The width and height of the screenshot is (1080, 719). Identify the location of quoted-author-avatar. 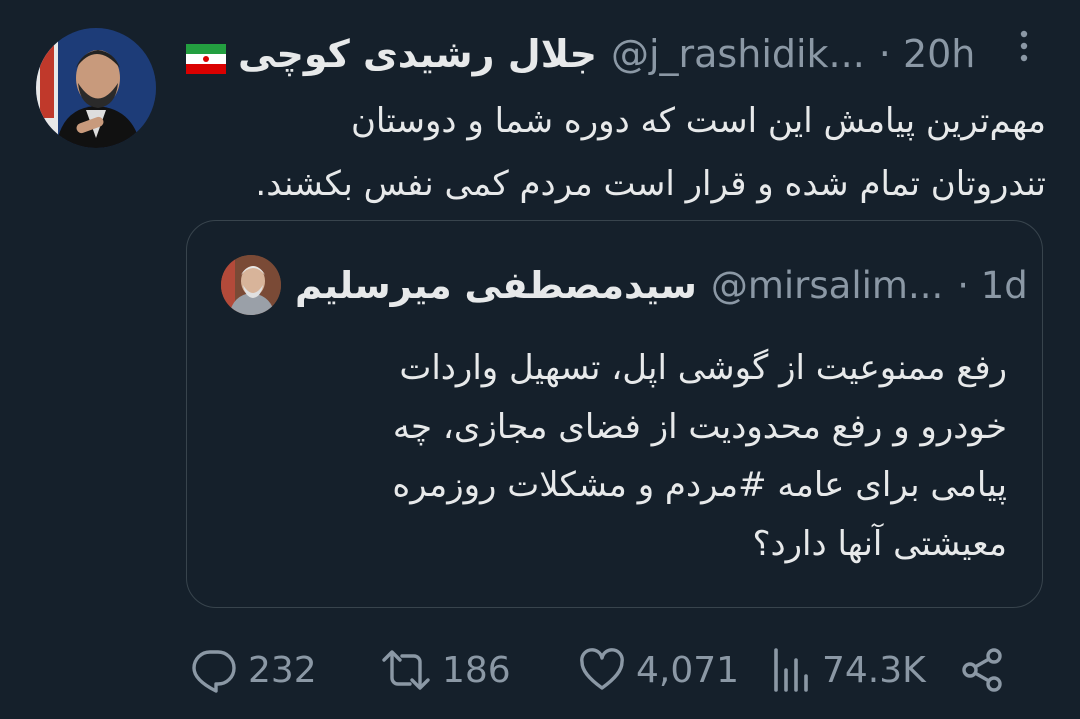
(251, 285).